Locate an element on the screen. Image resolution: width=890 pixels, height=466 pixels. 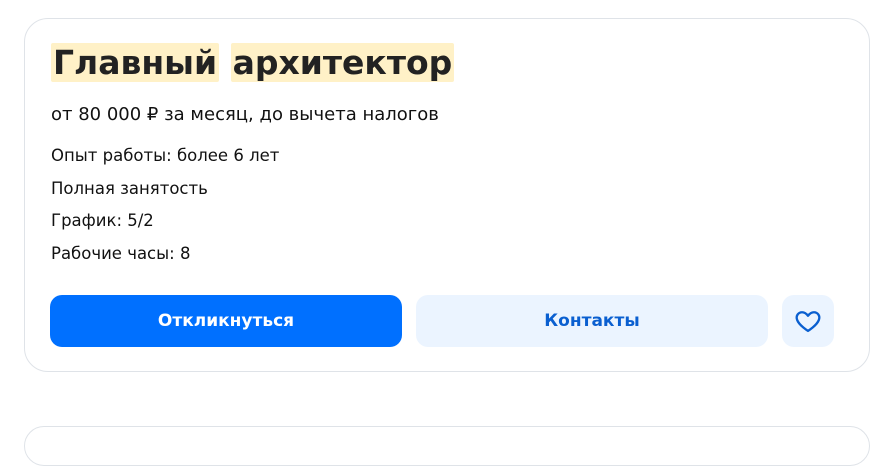
heart-icon is located at coordinates (808, 321).